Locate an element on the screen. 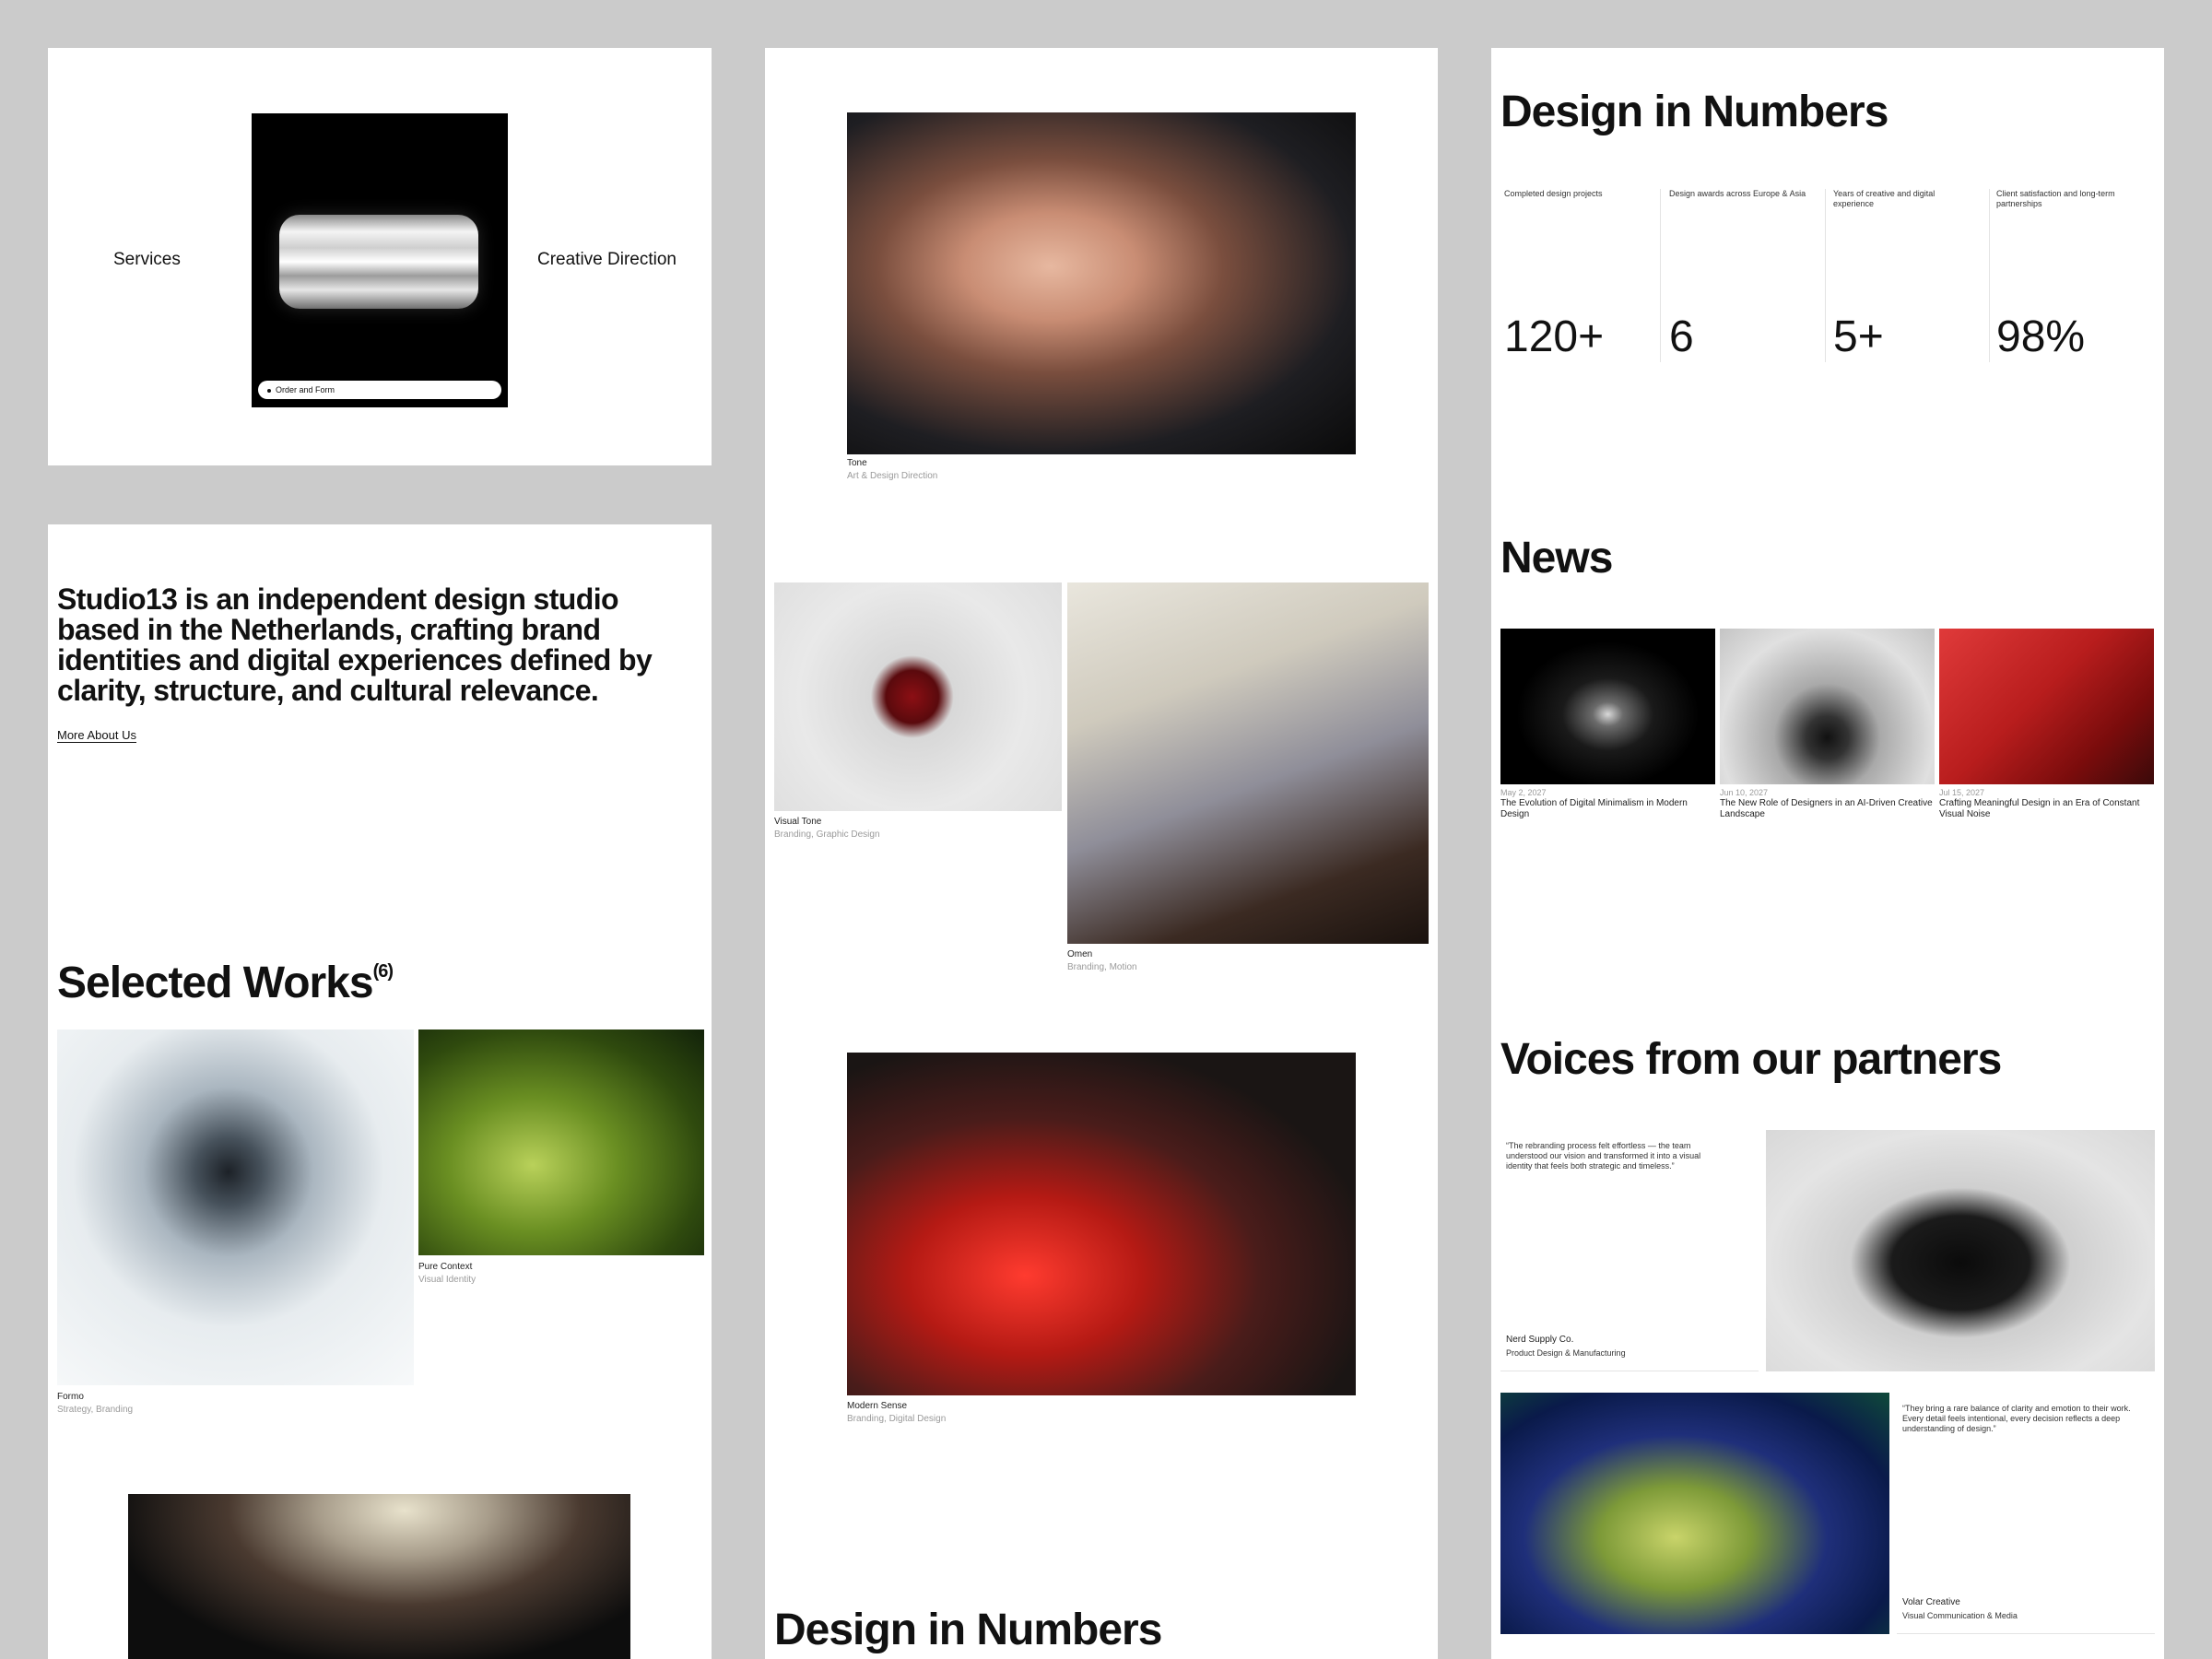 The width and height of the screenshot is (2212, 1659). more-about-us-link: More About Us is located at coordinates (96, 735).